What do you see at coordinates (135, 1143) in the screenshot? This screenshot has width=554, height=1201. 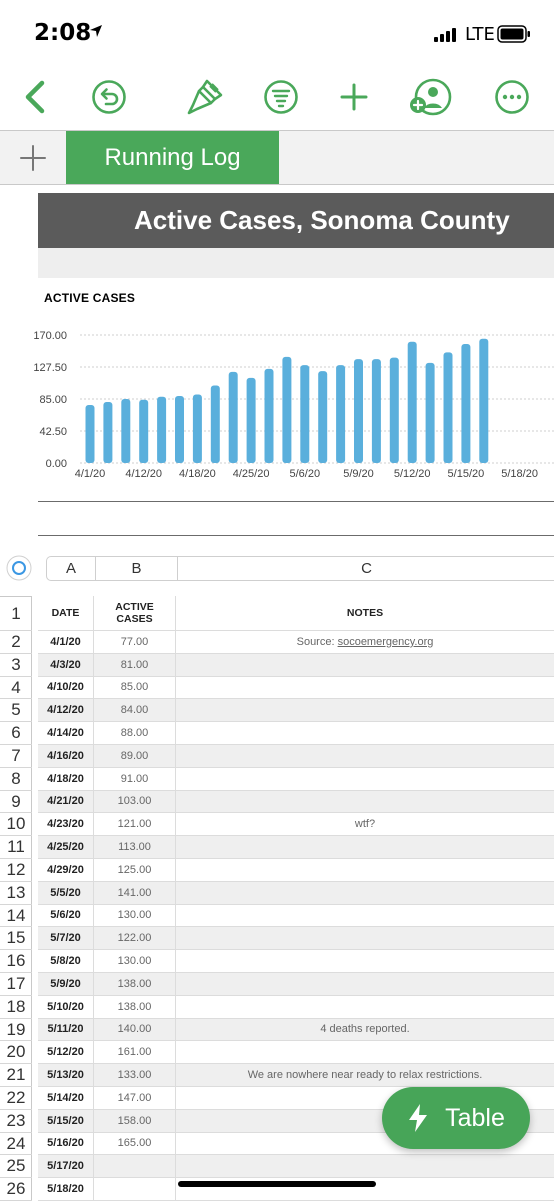 I see `cases-cell: 165.00` at bounding box center [135, 1143].